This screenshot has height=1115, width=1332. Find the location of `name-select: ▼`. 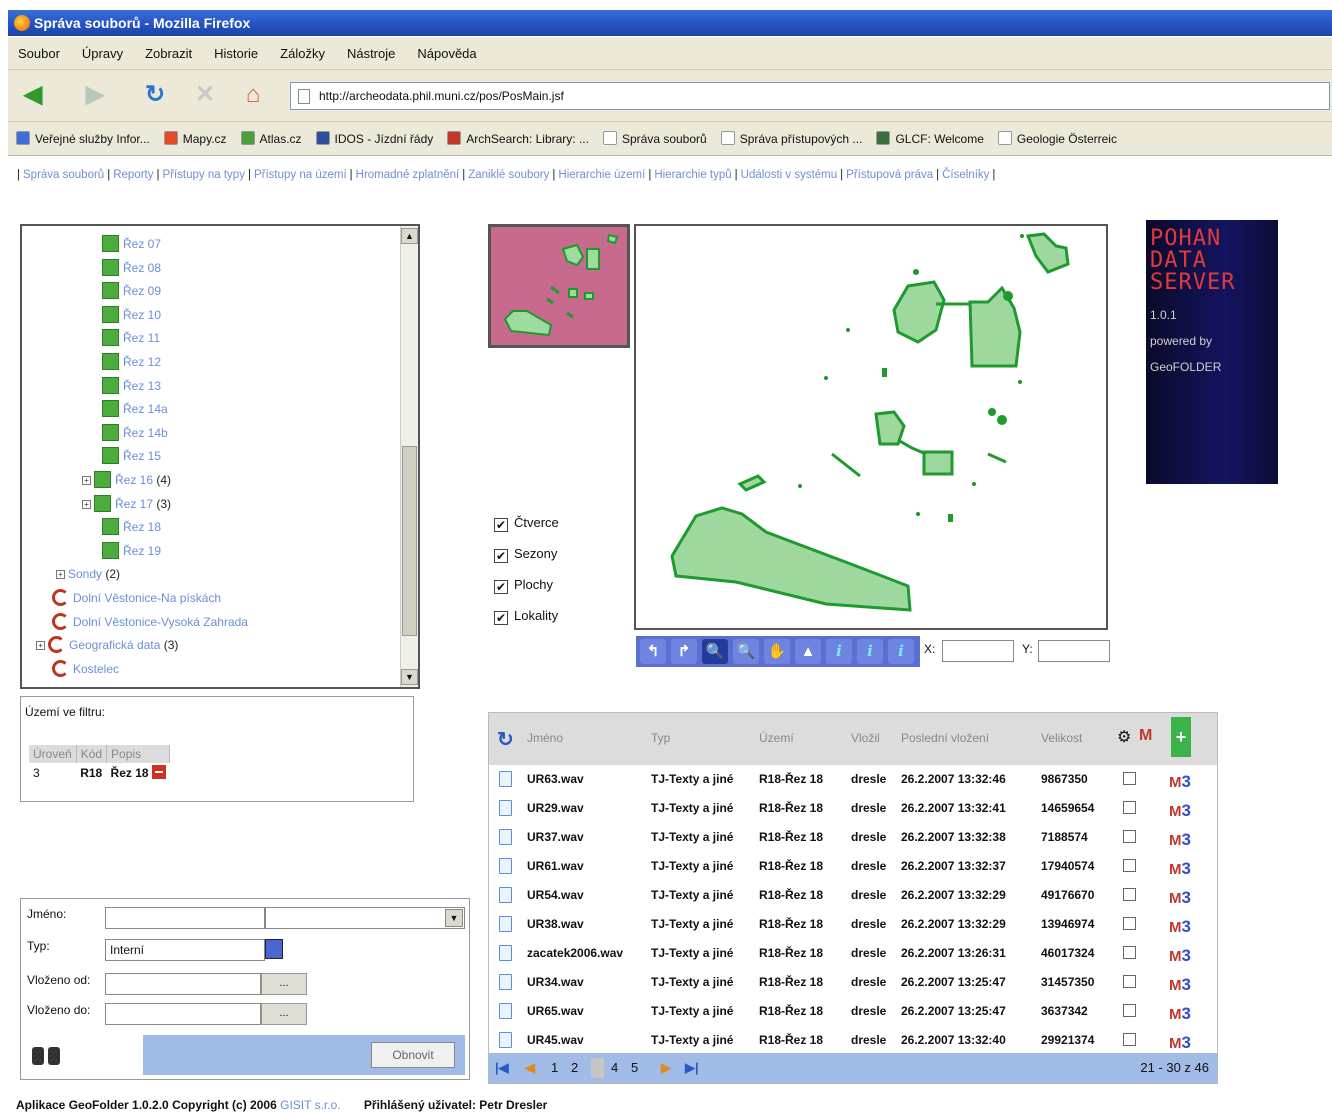

name-select: ▼ is located at coordinates (365, 918).